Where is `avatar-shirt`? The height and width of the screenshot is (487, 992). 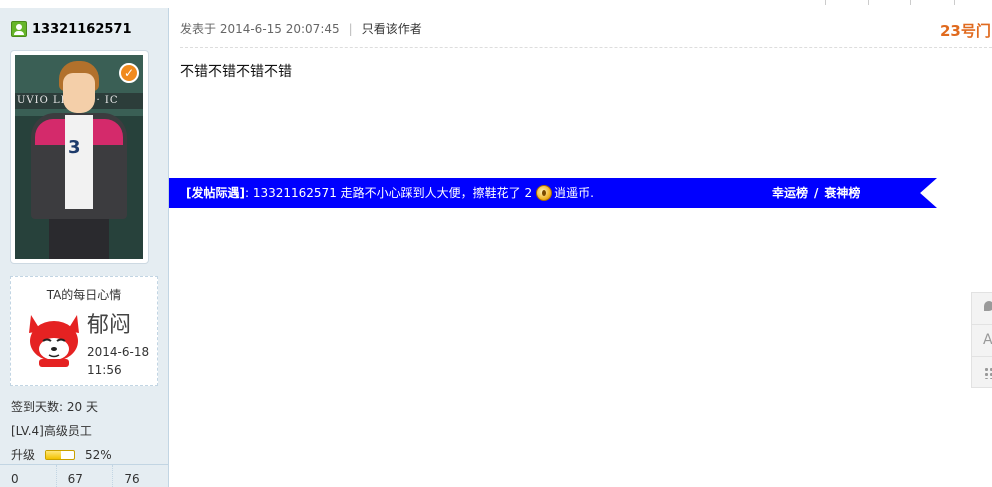
avatar-shirt is located at coordinates (79, 162).